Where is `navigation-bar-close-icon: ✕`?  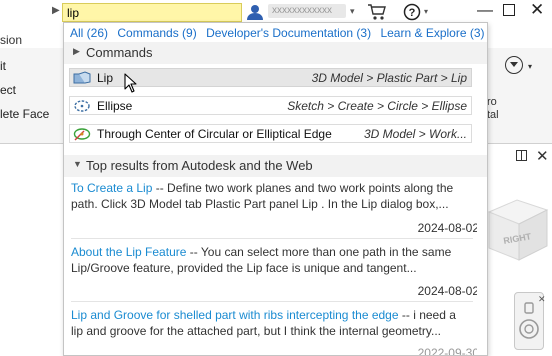
navigation-bar-close-icon: ✕ is located at coordinates (542, 299).